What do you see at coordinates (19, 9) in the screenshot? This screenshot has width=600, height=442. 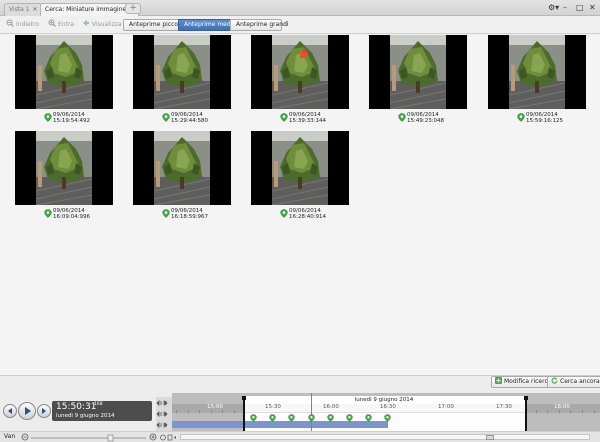 I see `tab-label: Vista 1` at bounding box center [19, 9].